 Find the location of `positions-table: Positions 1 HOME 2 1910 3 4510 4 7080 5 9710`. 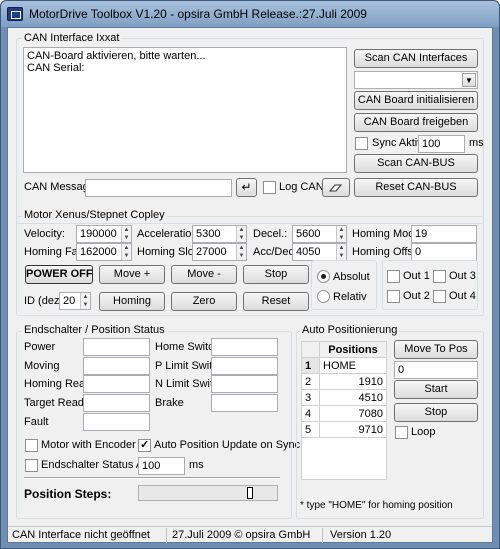

positions-table: Positions 1 HOME 2 1910 3 4510 4 7080 5 9710 is located at coordinates (344, 389).